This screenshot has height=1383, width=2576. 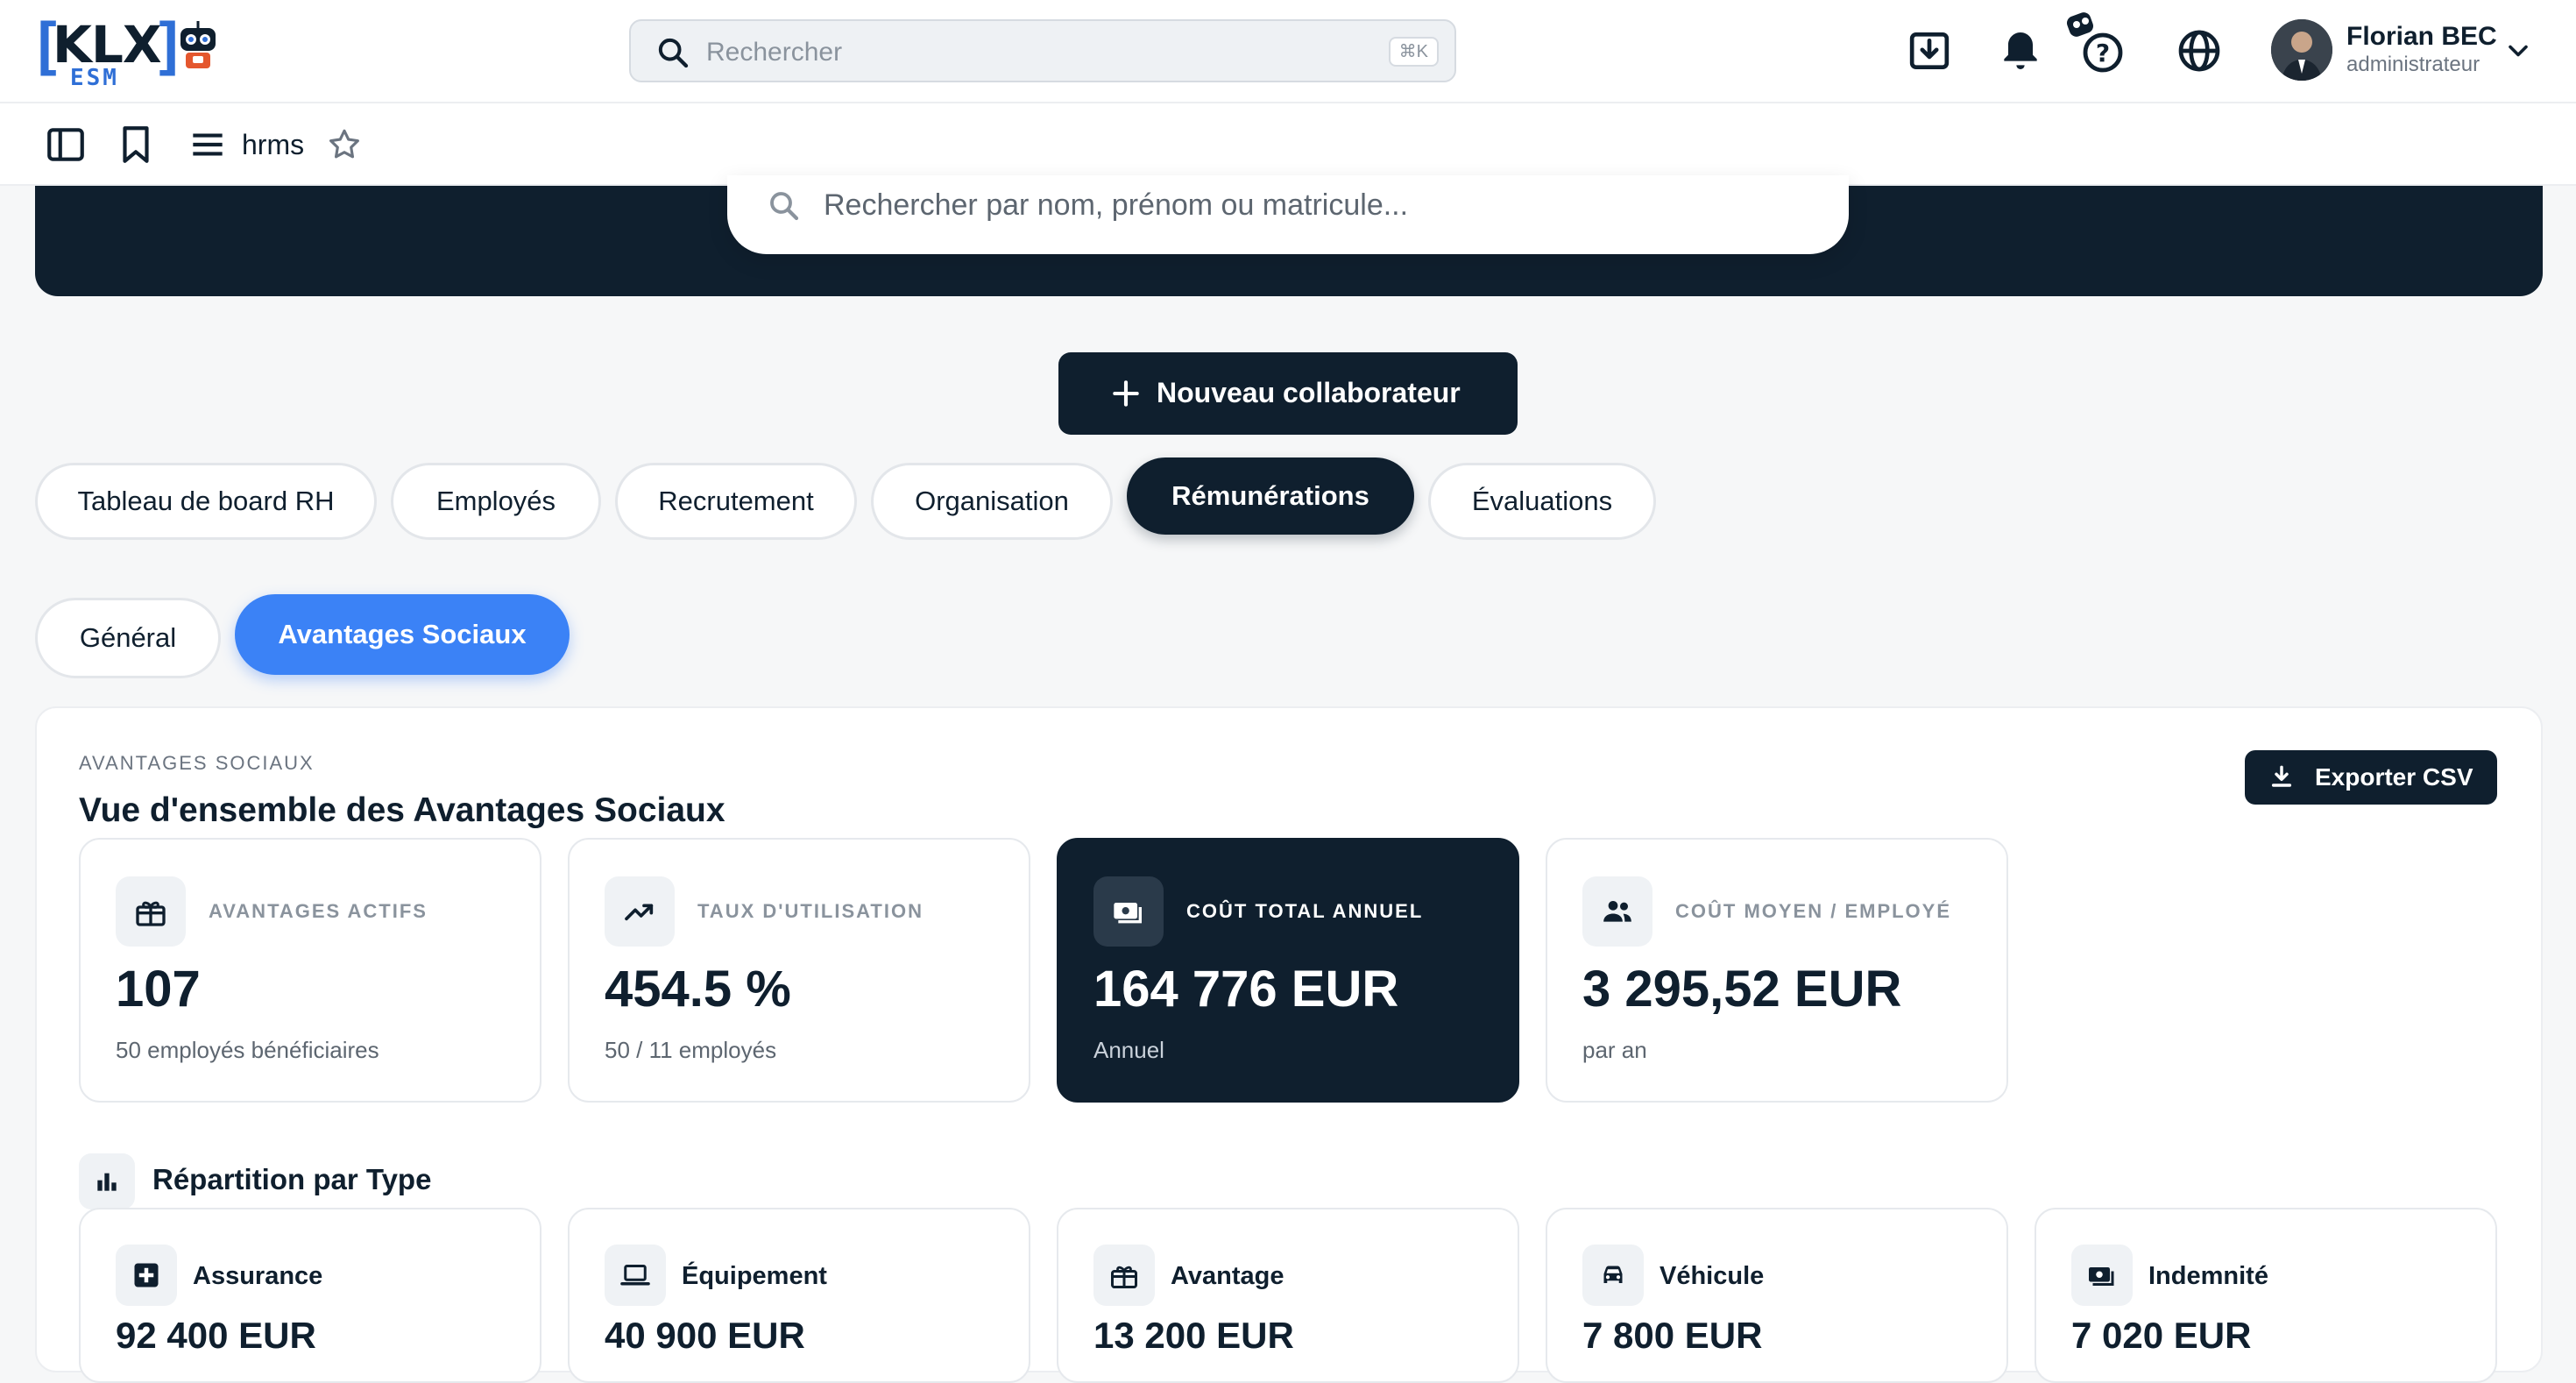 What do you see at coordinates (1813, 911) in the screenshot?
I see `stat-label: COÛT MOYEN / EMPLOYÉ` at bounding box center [1813, 911].